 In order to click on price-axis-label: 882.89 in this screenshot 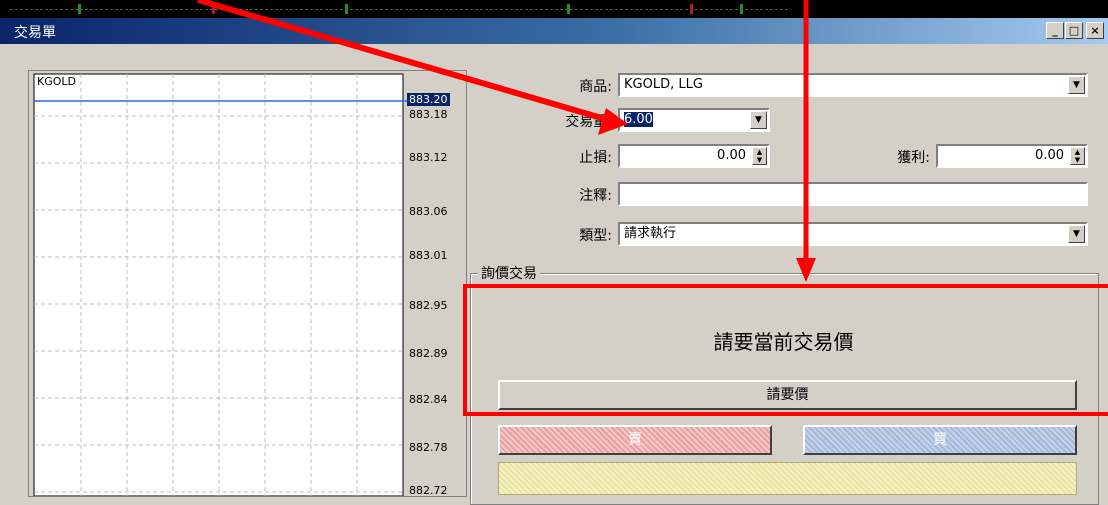, I will do `click(428, 353)`.